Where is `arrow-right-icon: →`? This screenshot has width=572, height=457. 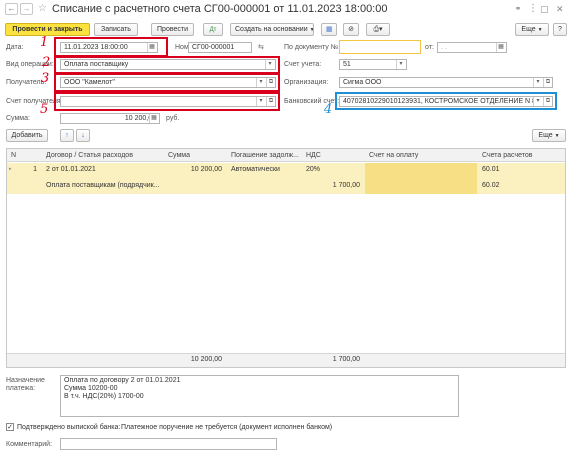
arrow-right-icon: → is located at coordinates (26, 8).